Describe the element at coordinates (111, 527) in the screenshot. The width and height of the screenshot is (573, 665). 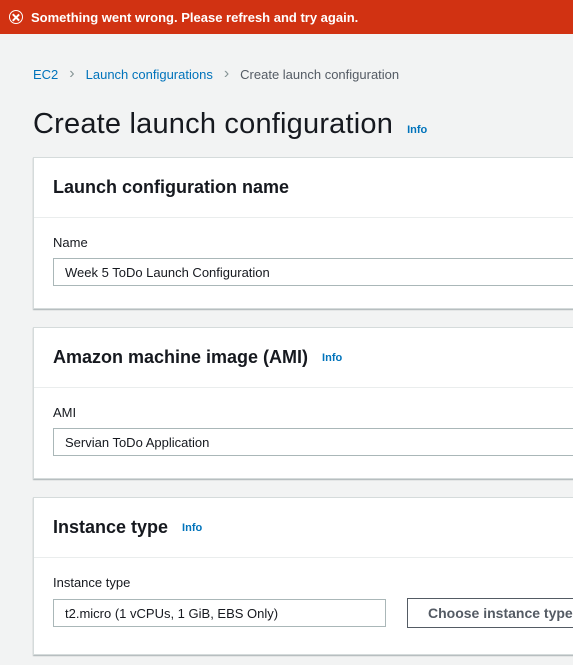
I see `panel-title: Instance type` at that location.